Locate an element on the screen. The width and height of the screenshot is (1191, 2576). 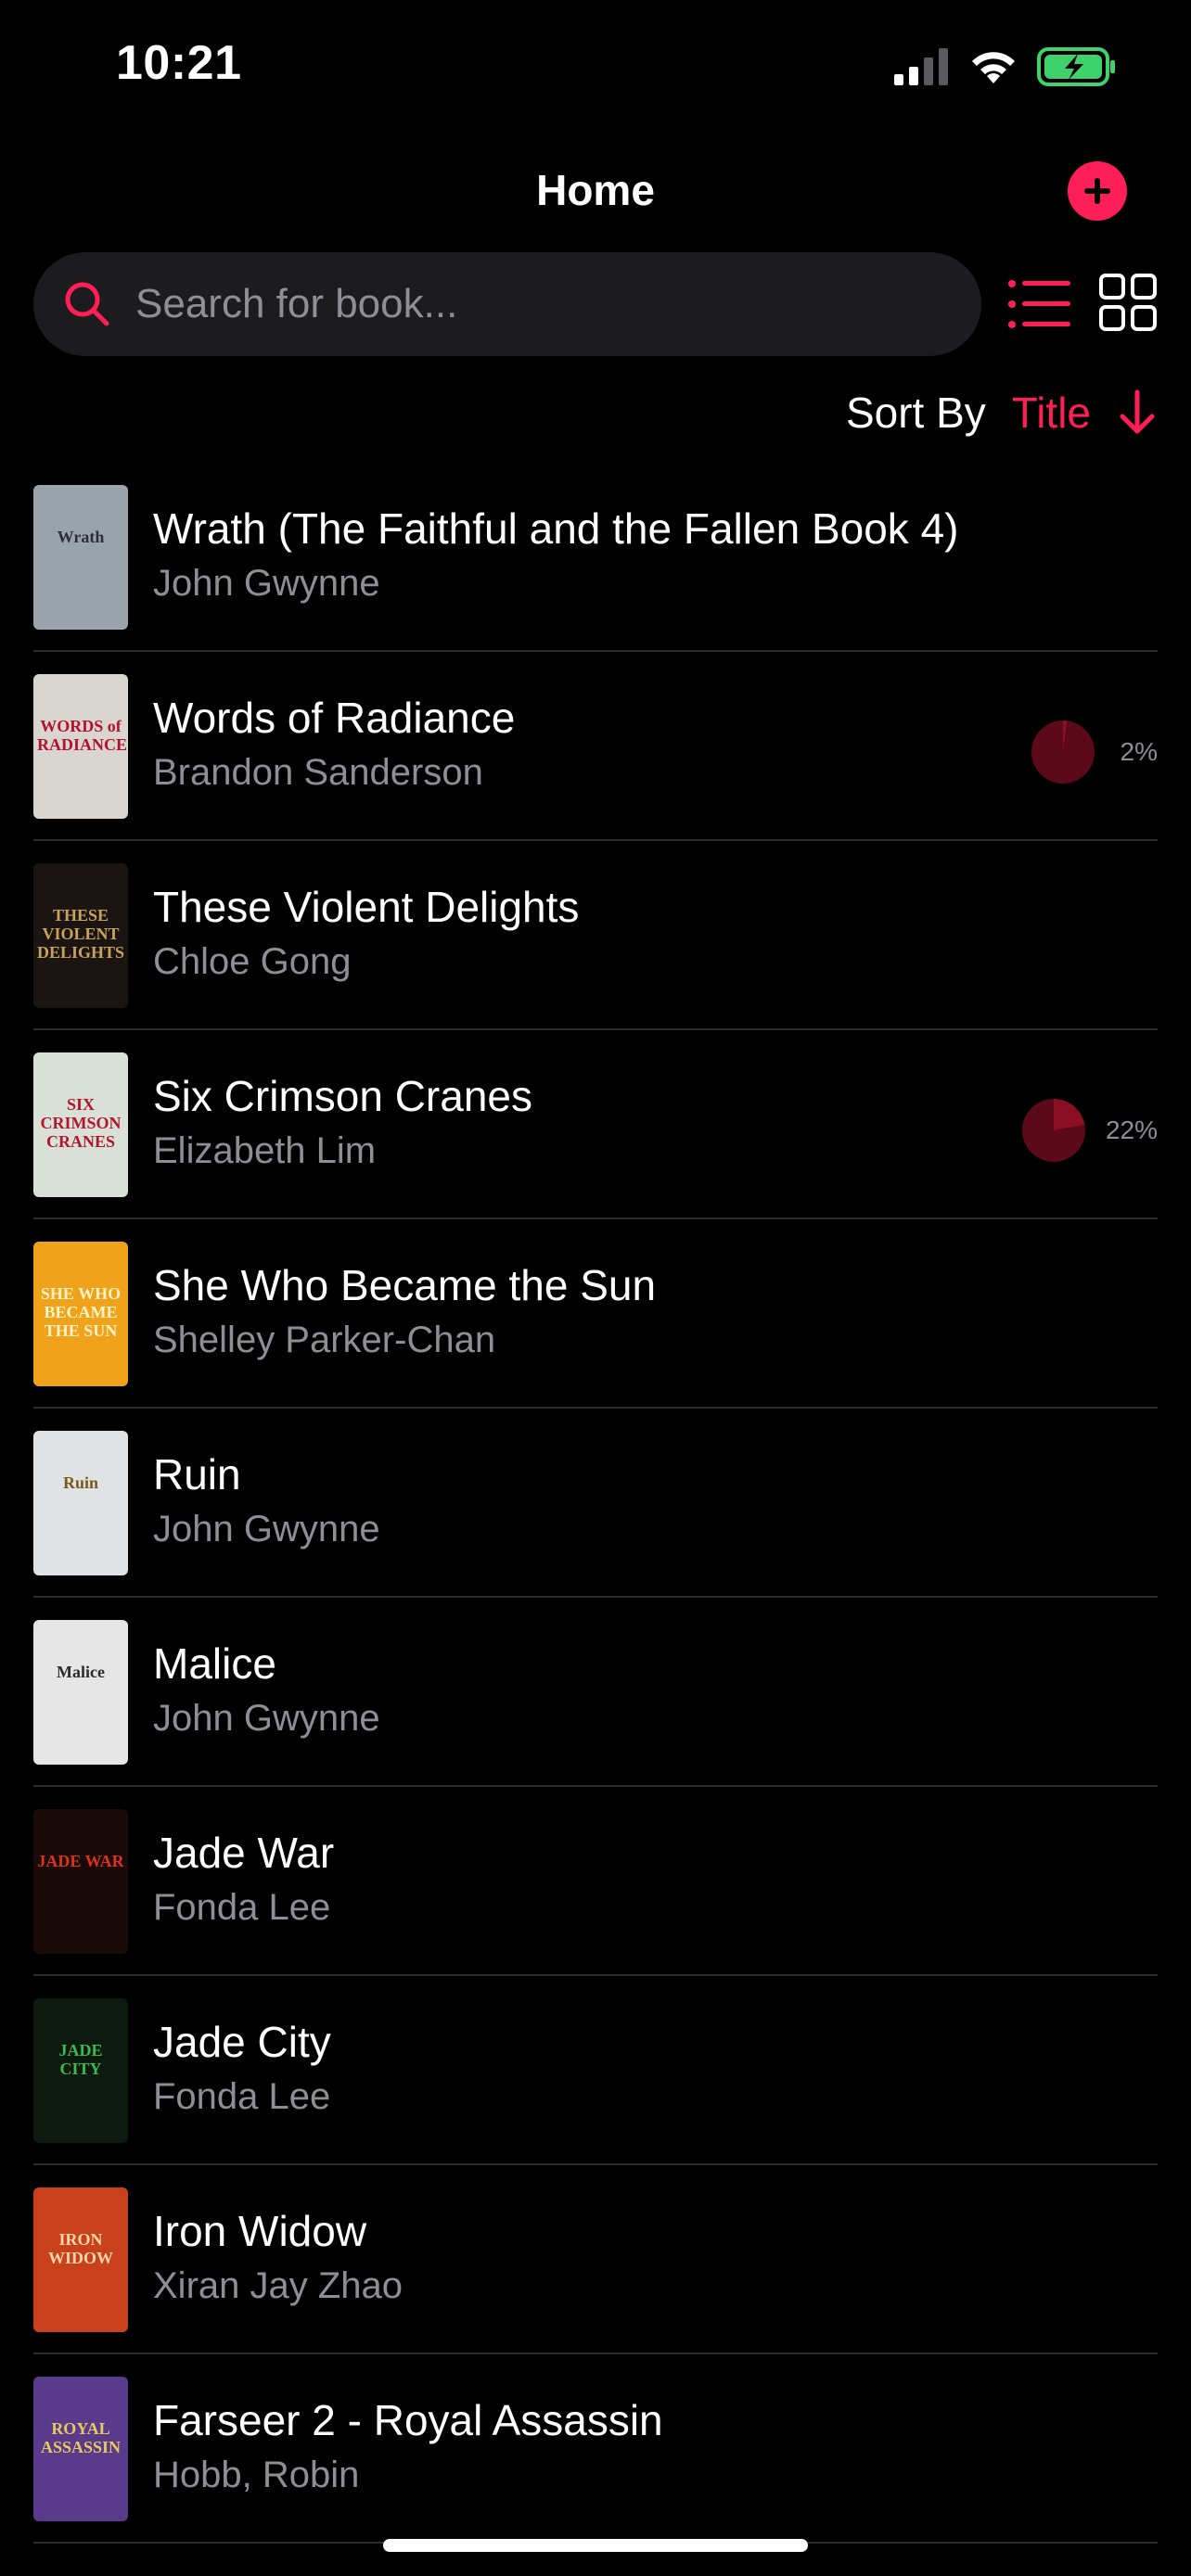
book-title: Words of Radiance is located at coordinates (334, 718).